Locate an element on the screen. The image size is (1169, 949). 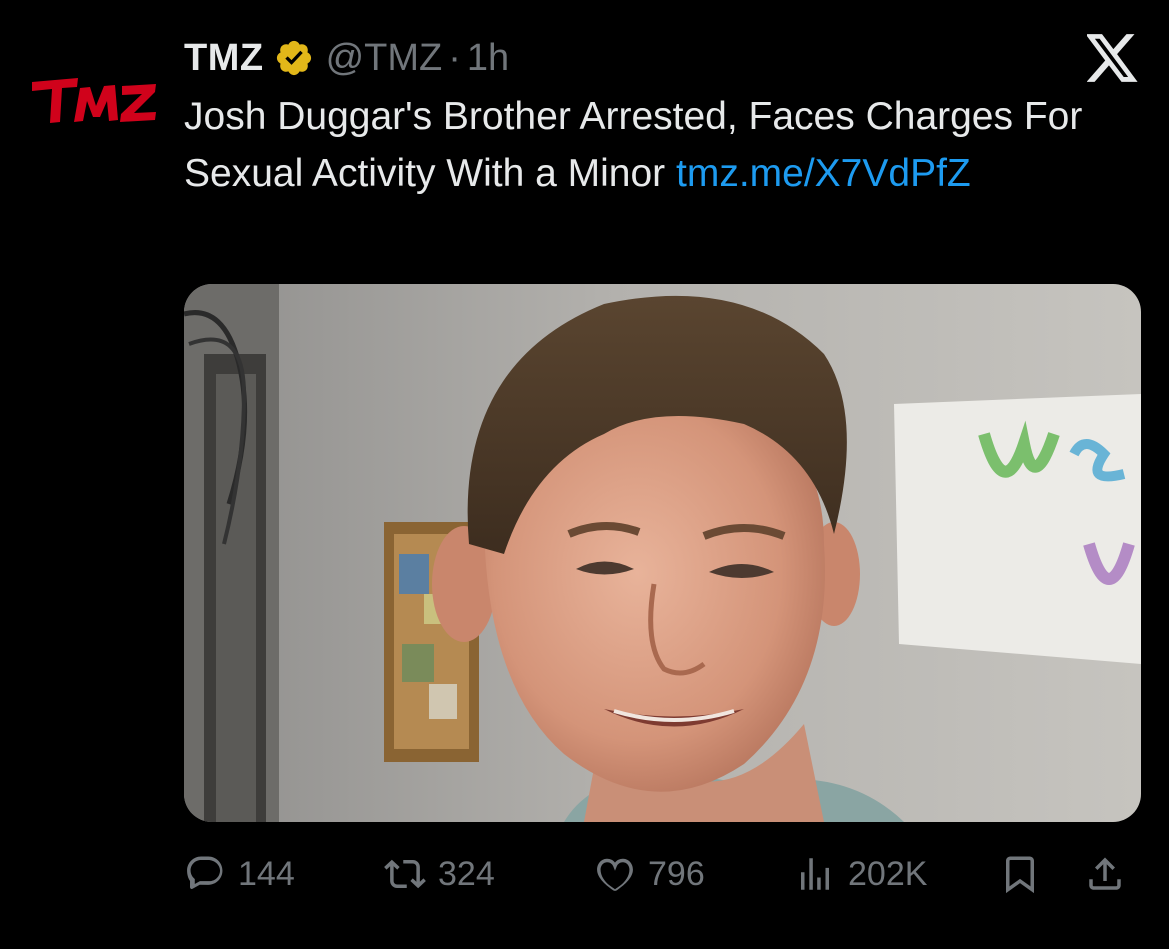
bookmark-button is located at coordinates (1020, 874).